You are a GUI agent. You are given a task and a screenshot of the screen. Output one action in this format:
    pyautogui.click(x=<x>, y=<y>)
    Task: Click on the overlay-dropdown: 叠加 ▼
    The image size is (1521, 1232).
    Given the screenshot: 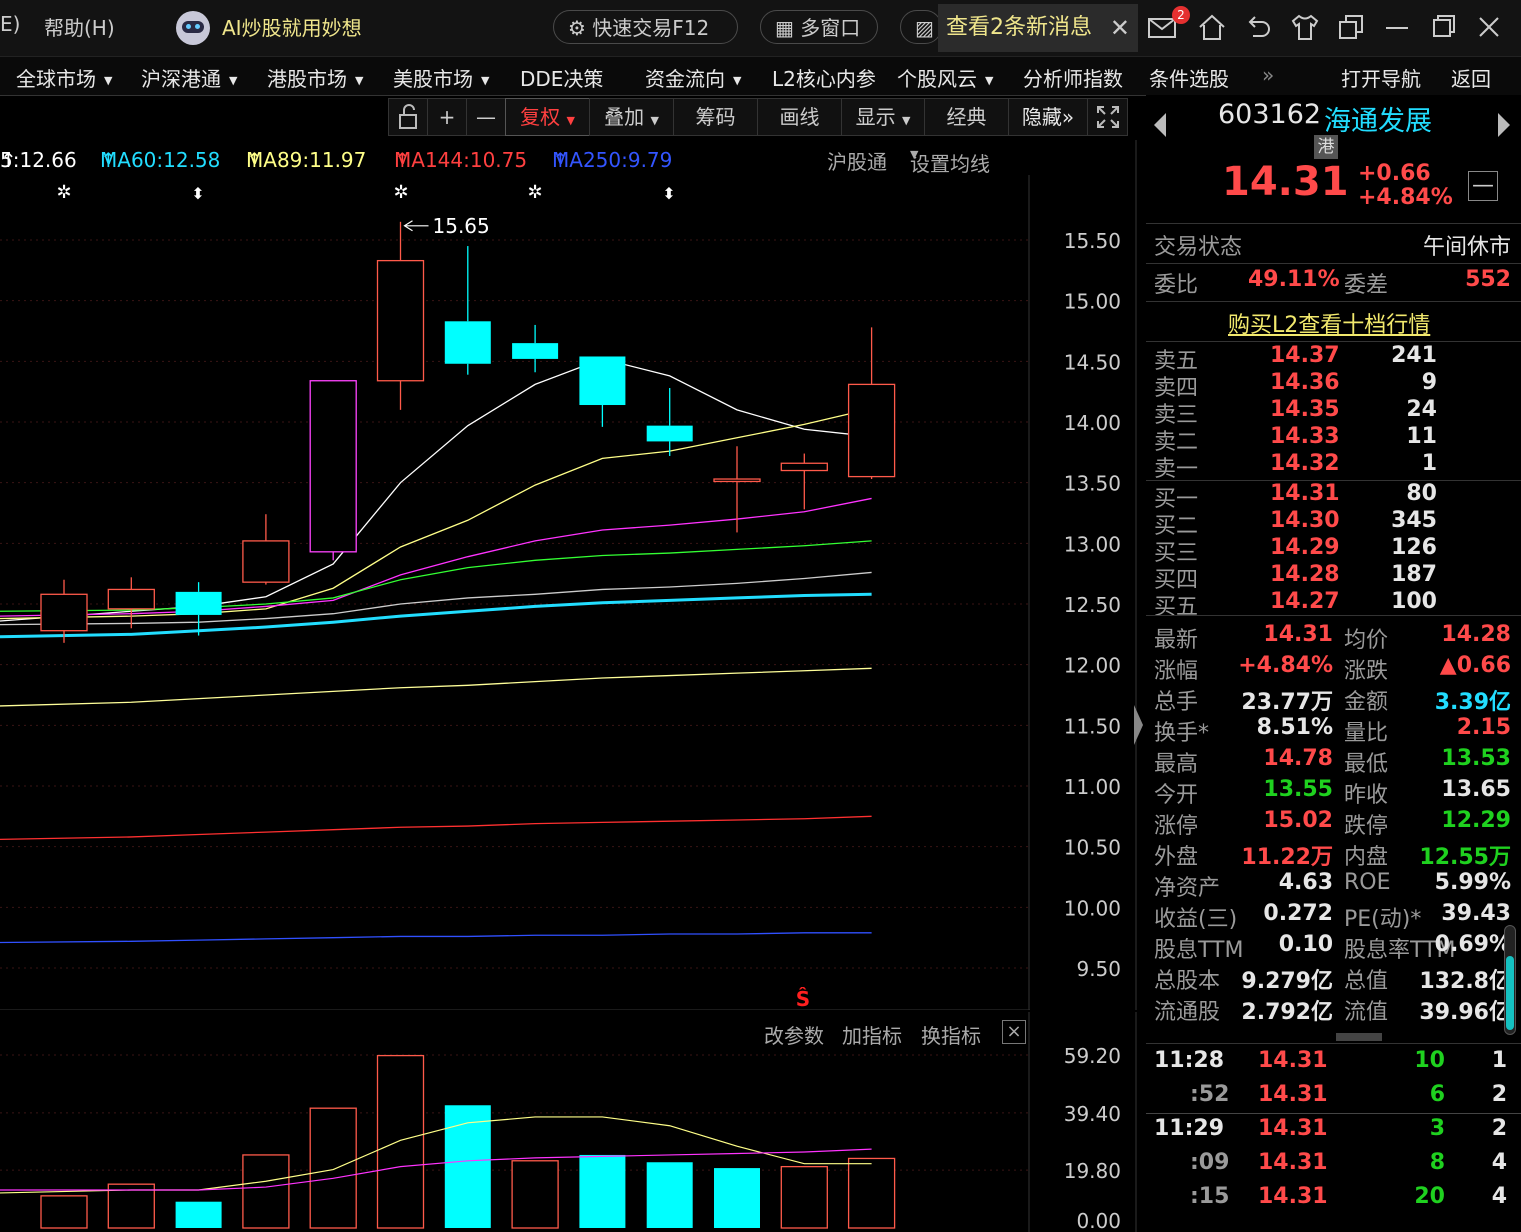 What is the action you would take?
    pyautogui.click(x=631, y=117)
    